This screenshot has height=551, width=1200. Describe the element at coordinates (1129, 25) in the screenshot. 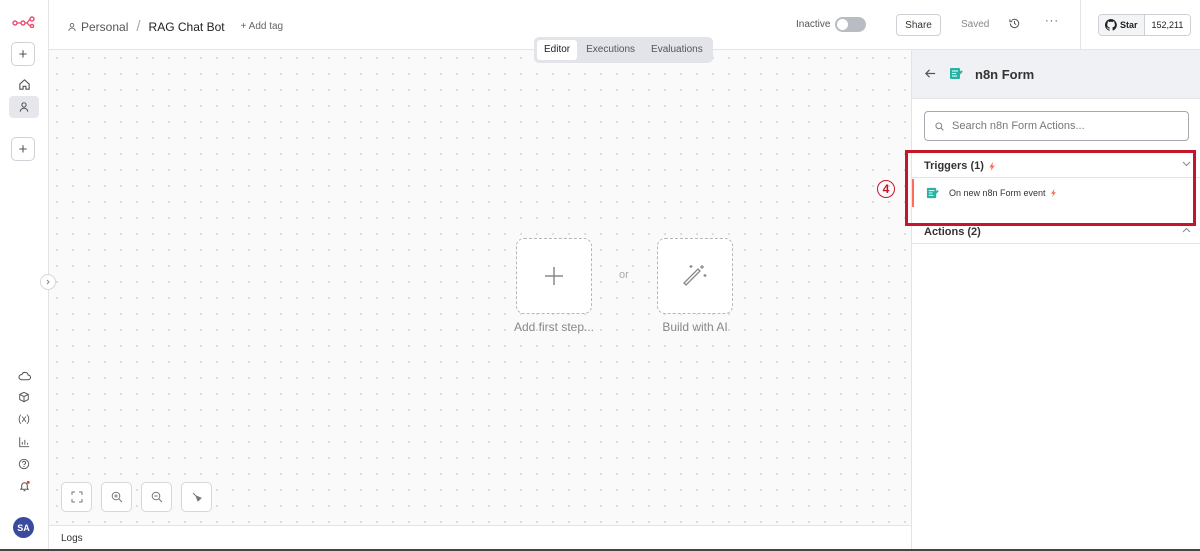

I see `github-star-label: Star` at that location.